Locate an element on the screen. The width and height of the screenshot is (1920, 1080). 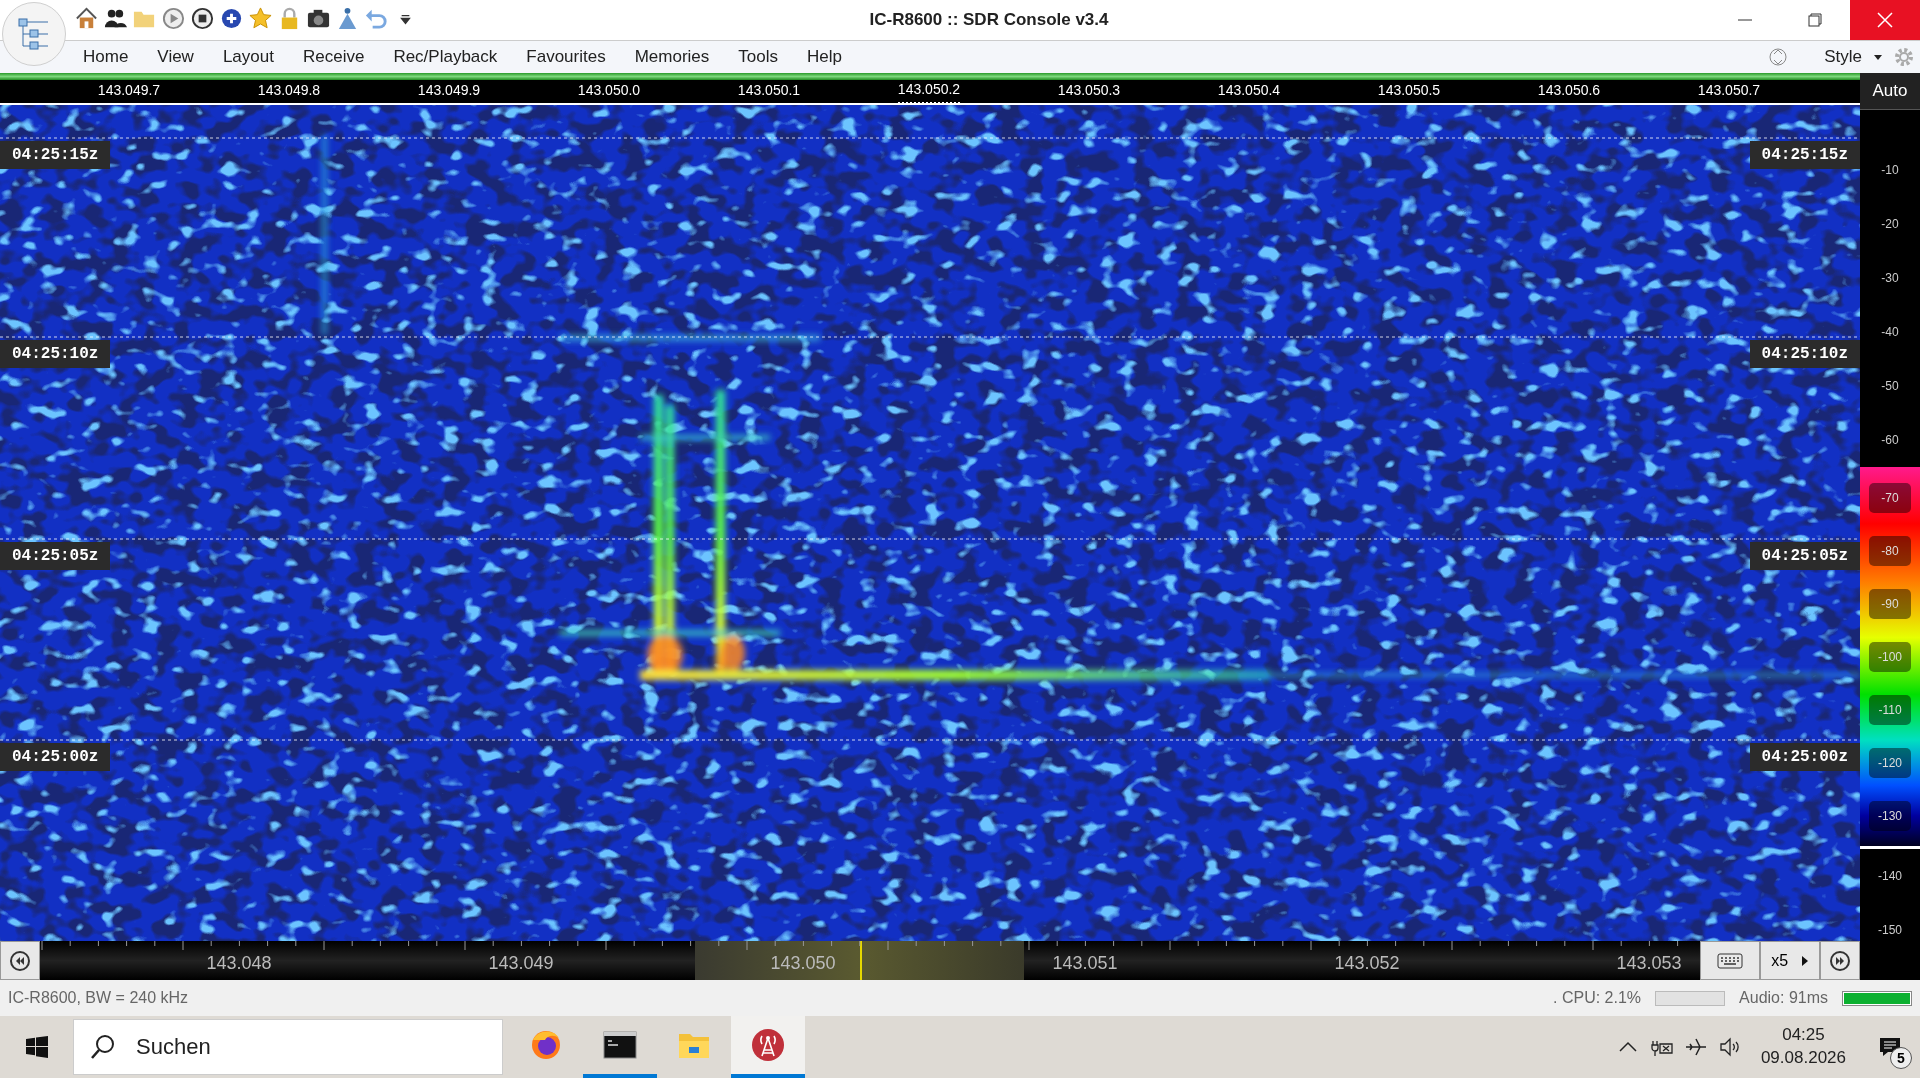
frequency-label: 143.049.9 is located at coordinates (449, 90).